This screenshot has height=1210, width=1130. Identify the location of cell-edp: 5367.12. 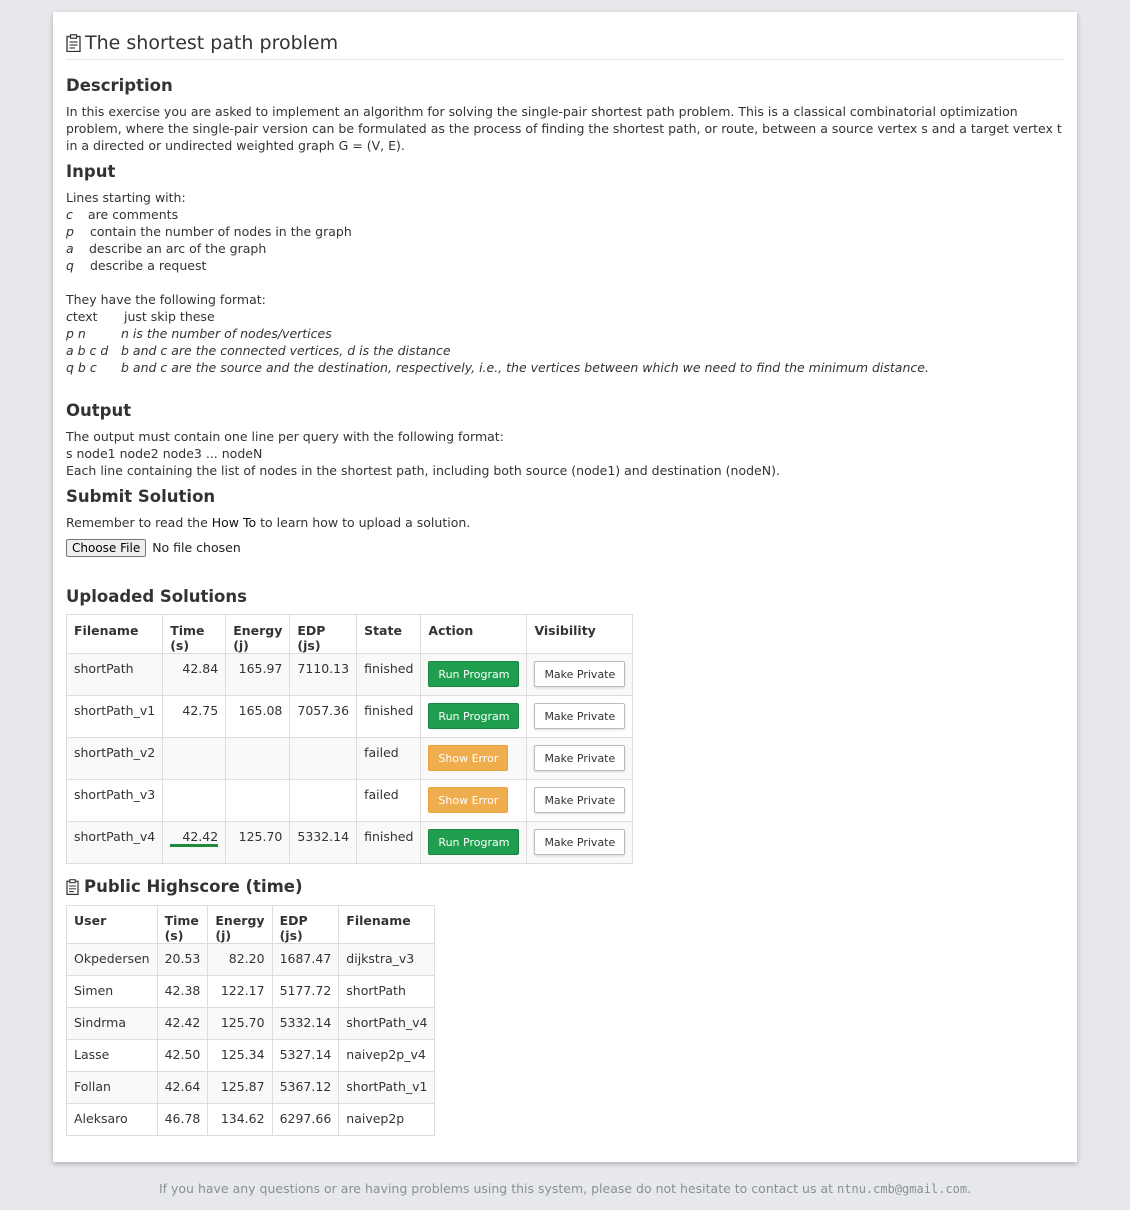
(305, 1087).